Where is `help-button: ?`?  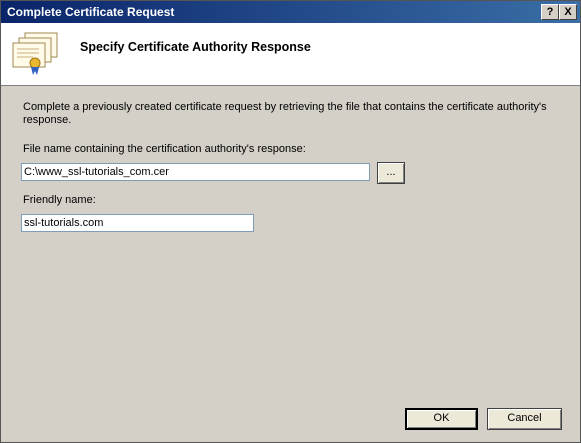 help-button: ? is located at coordinates (550, 12).